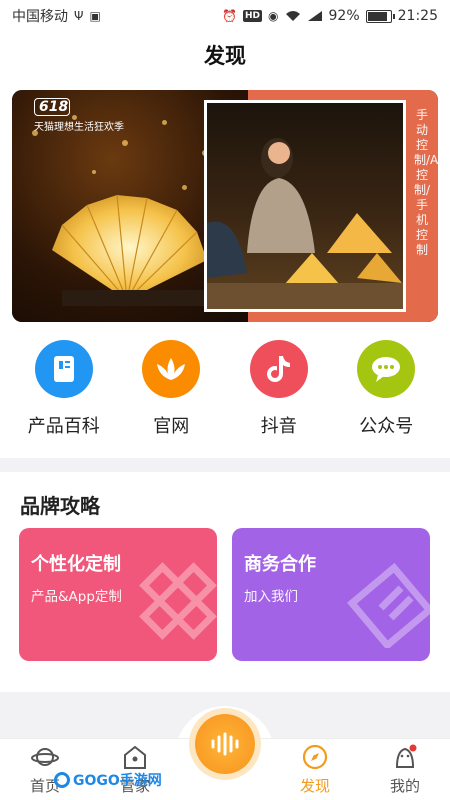 Image resolution: width=450 pixels, height=800 pixels. What do you see at coordinates (225, 389) in the screenshot?
I see `quick-links: 产品百科 官网 抖音 公众号` at bounding box center [225, 389].